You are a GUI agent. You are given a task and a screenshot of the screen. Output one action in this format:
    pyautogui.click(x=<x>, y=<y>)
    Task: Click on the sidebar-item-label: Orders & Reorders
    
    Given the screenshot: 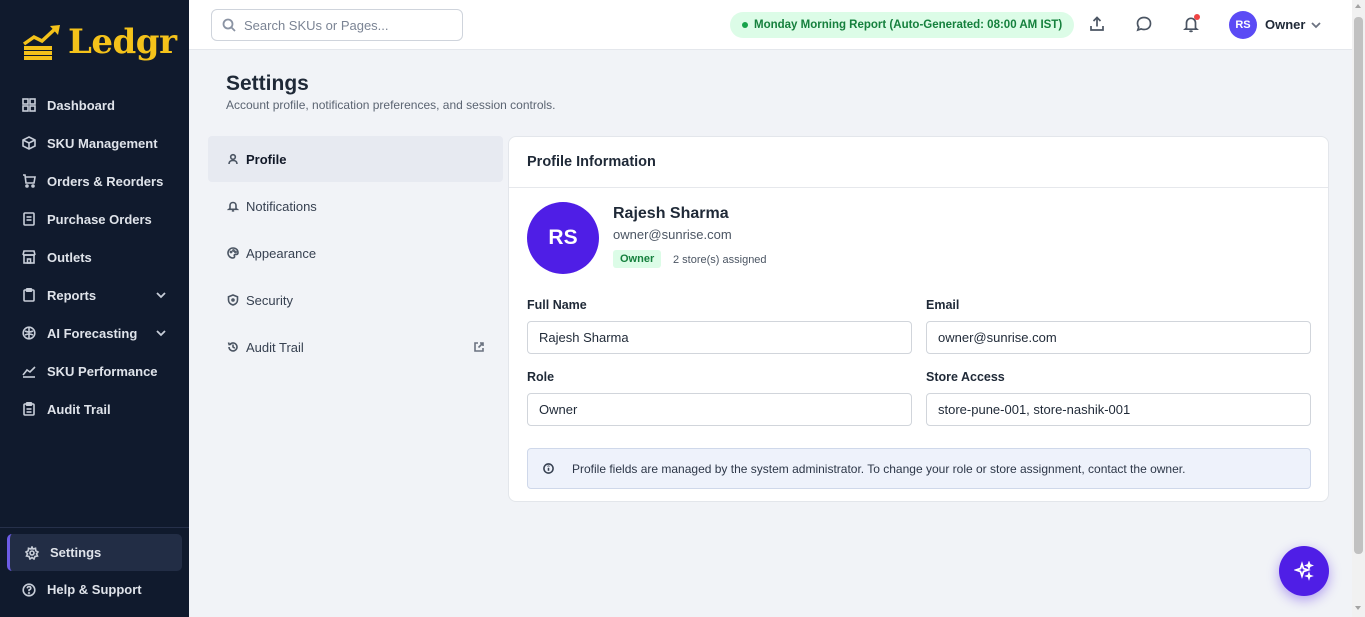 What is the action you would take?
    pyautogui.click(x=105, y=181)
    